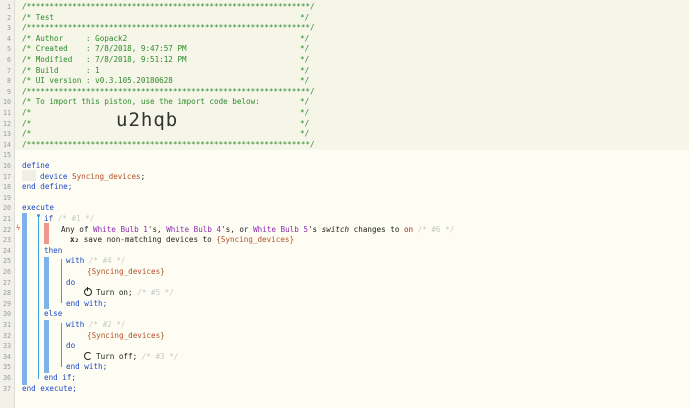 The image size is (689, 408). Describe the element at coordinates (104, 49) in the screenshot. I see `line-5: /* Created : 7/8/2018, 9:47:57 PM` at that location.